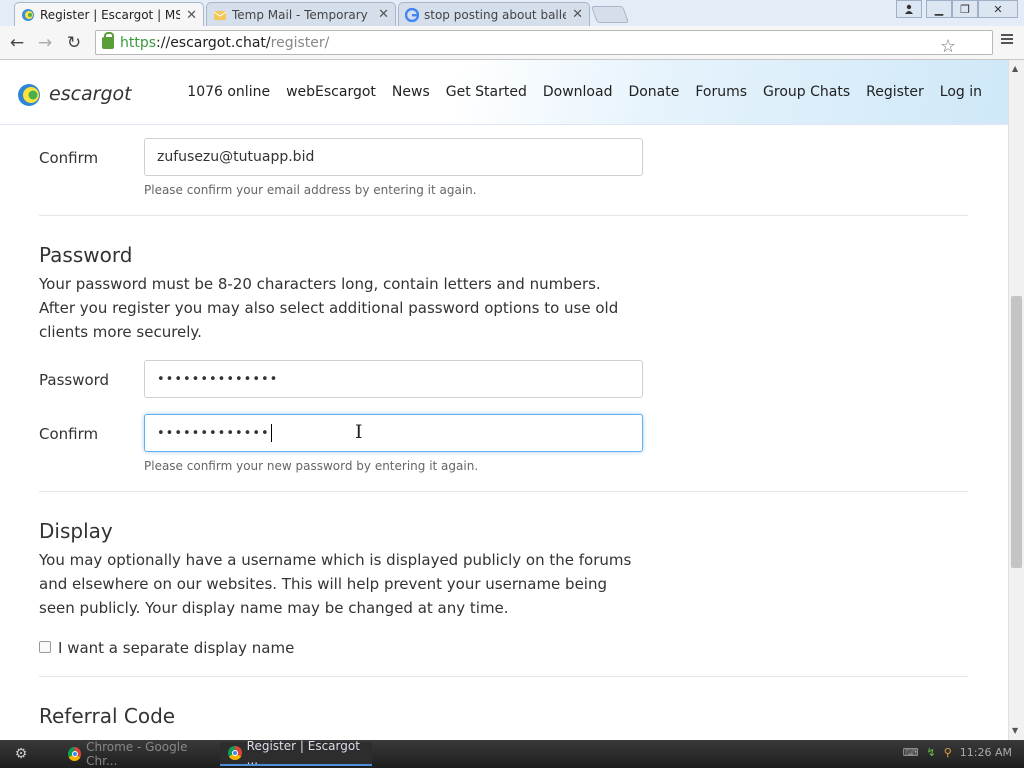  I want to click on back-arrow-icon: ←, so click(17, 43).